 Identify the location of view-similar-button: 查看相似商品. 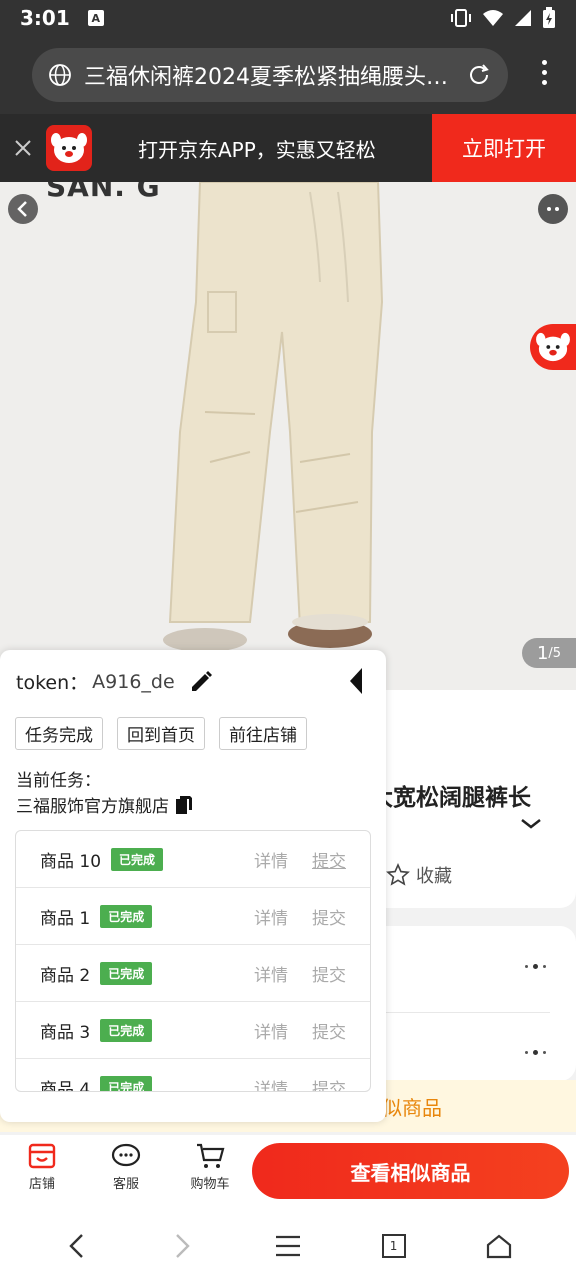
(410, 1171).